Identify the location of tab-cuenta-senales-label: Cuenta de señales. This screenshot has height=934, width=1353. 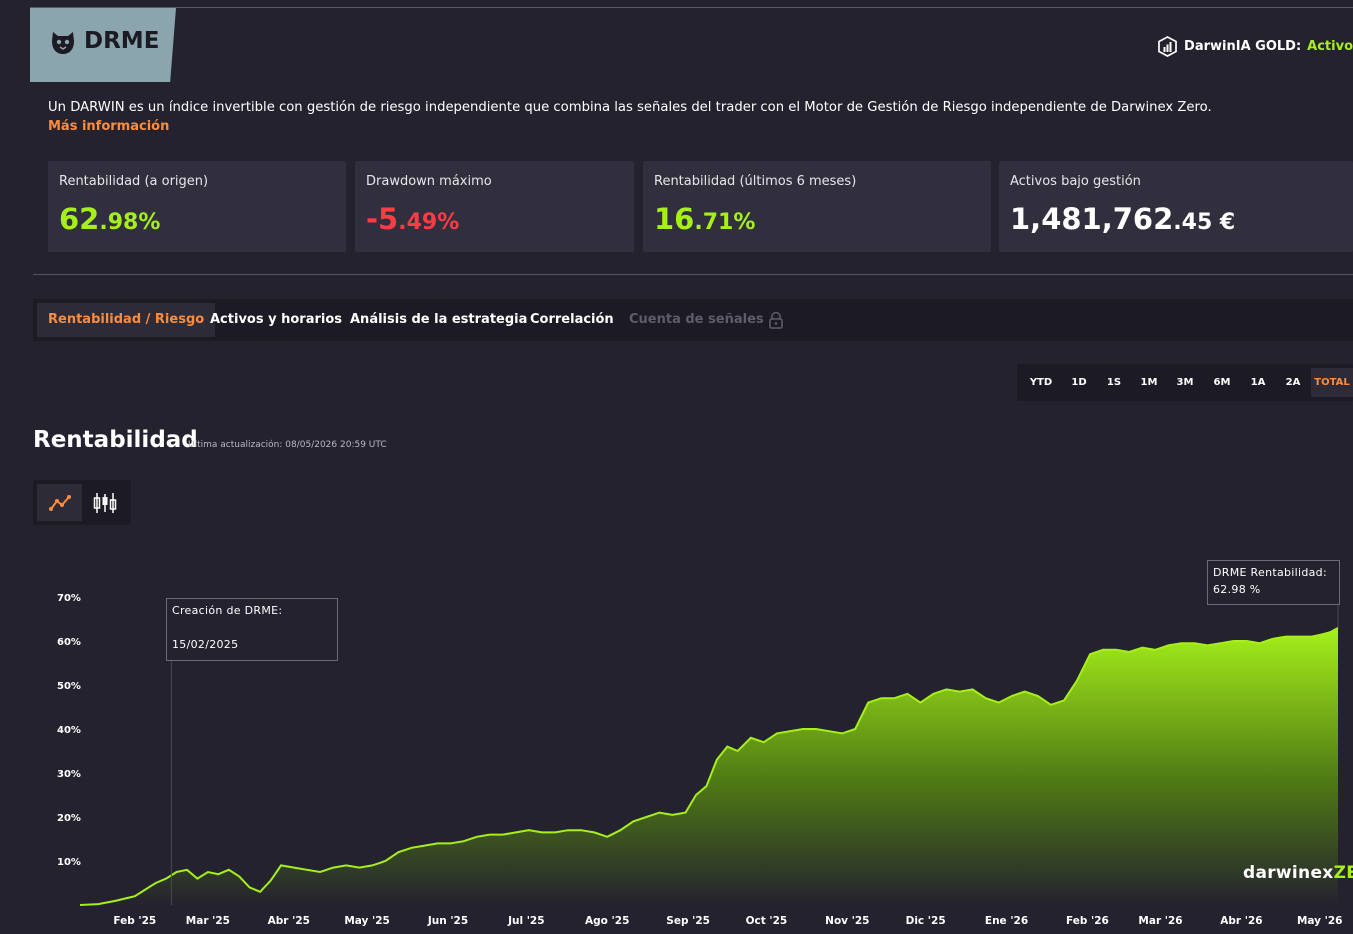
(696, 319).